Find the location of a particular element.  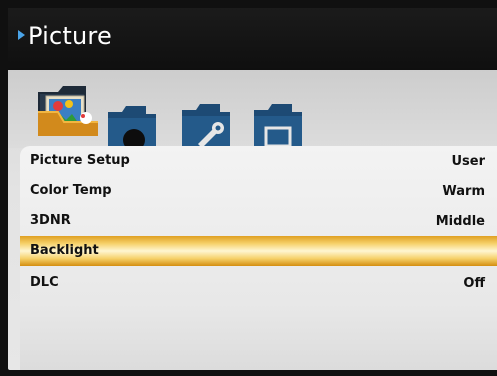

menu-item-label: 3DNR is located at coordinates (50, 220).